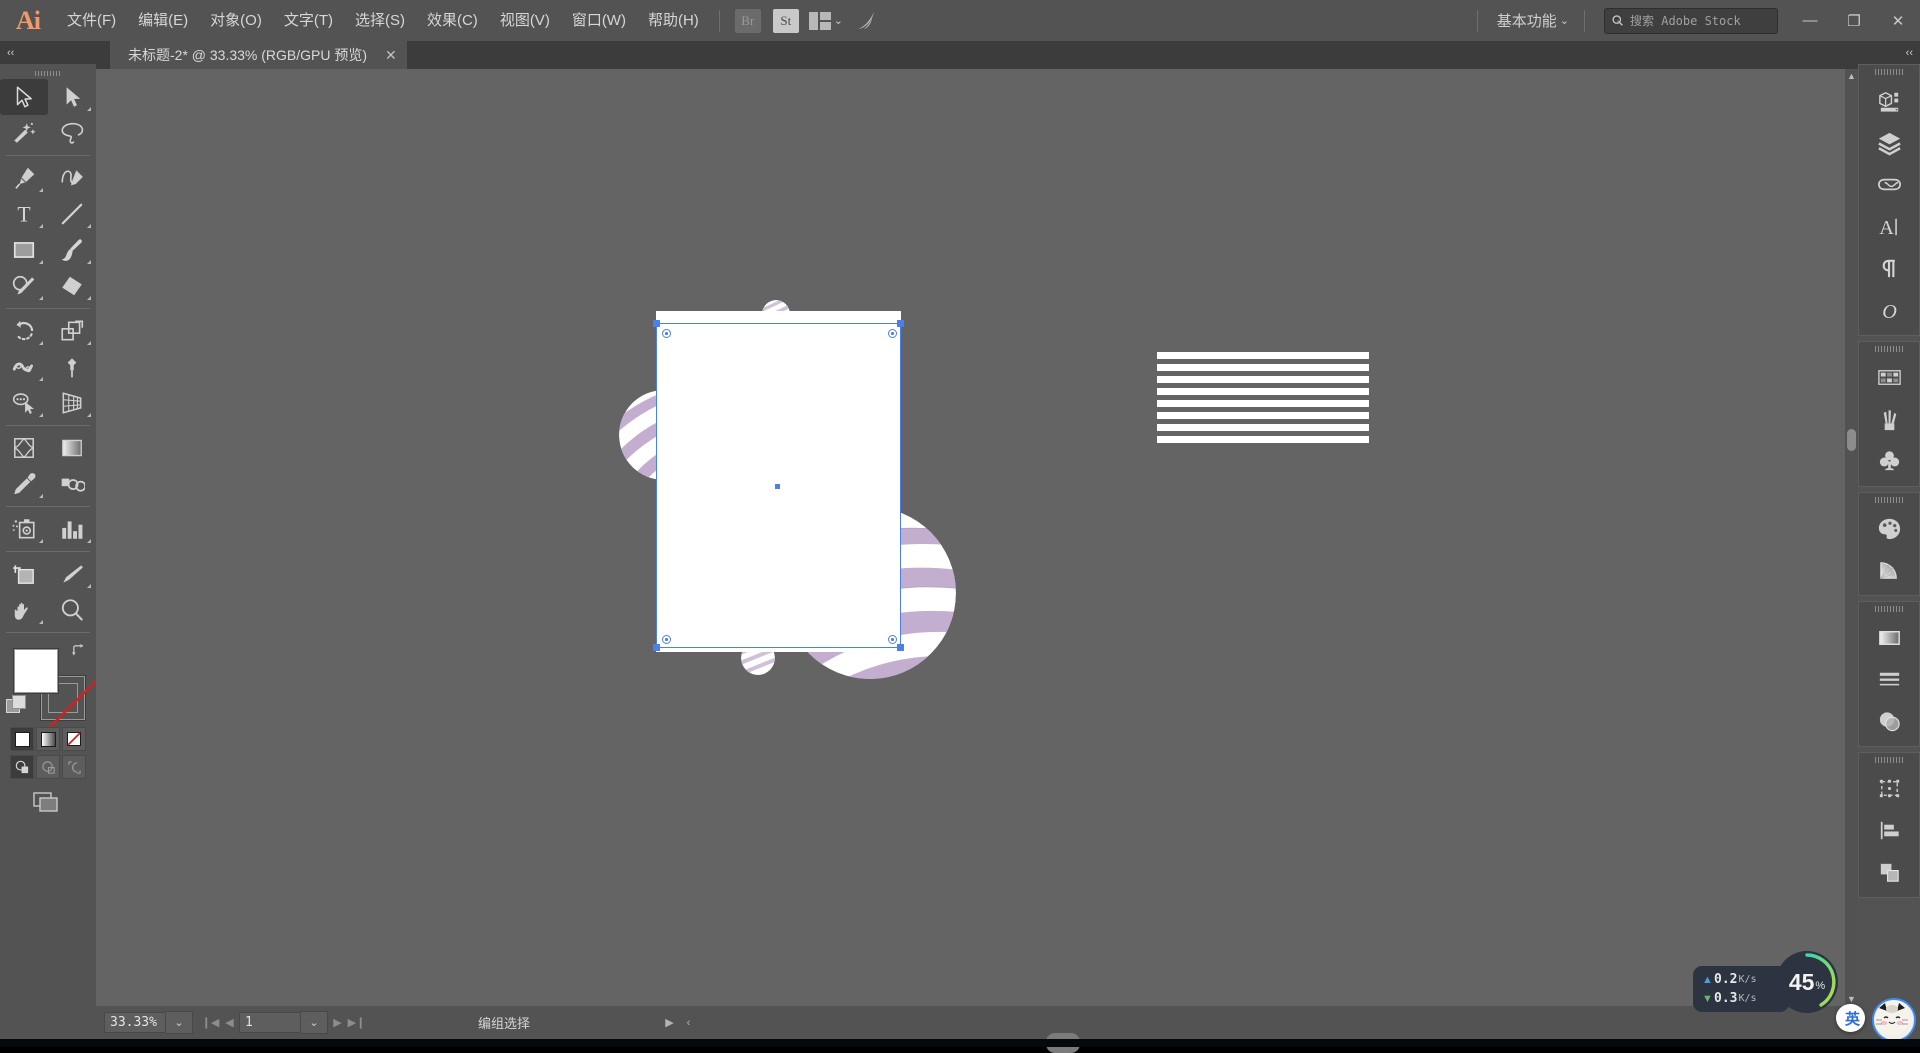  I want to click on glyphs-icon: O, so click(1889, 310).